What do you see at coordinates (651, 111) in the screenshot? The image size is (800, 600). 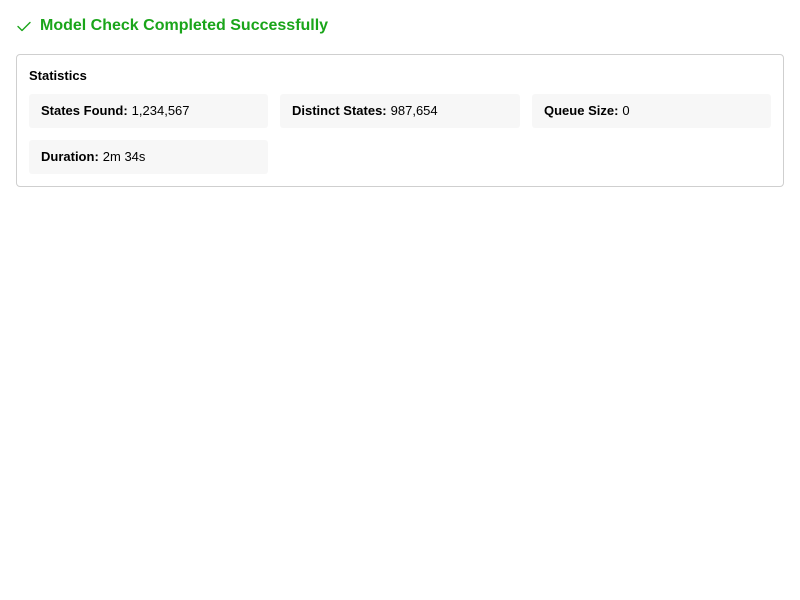 I see `stat-queue-size: Queue Size: 0` at bounding box center [651, 111].